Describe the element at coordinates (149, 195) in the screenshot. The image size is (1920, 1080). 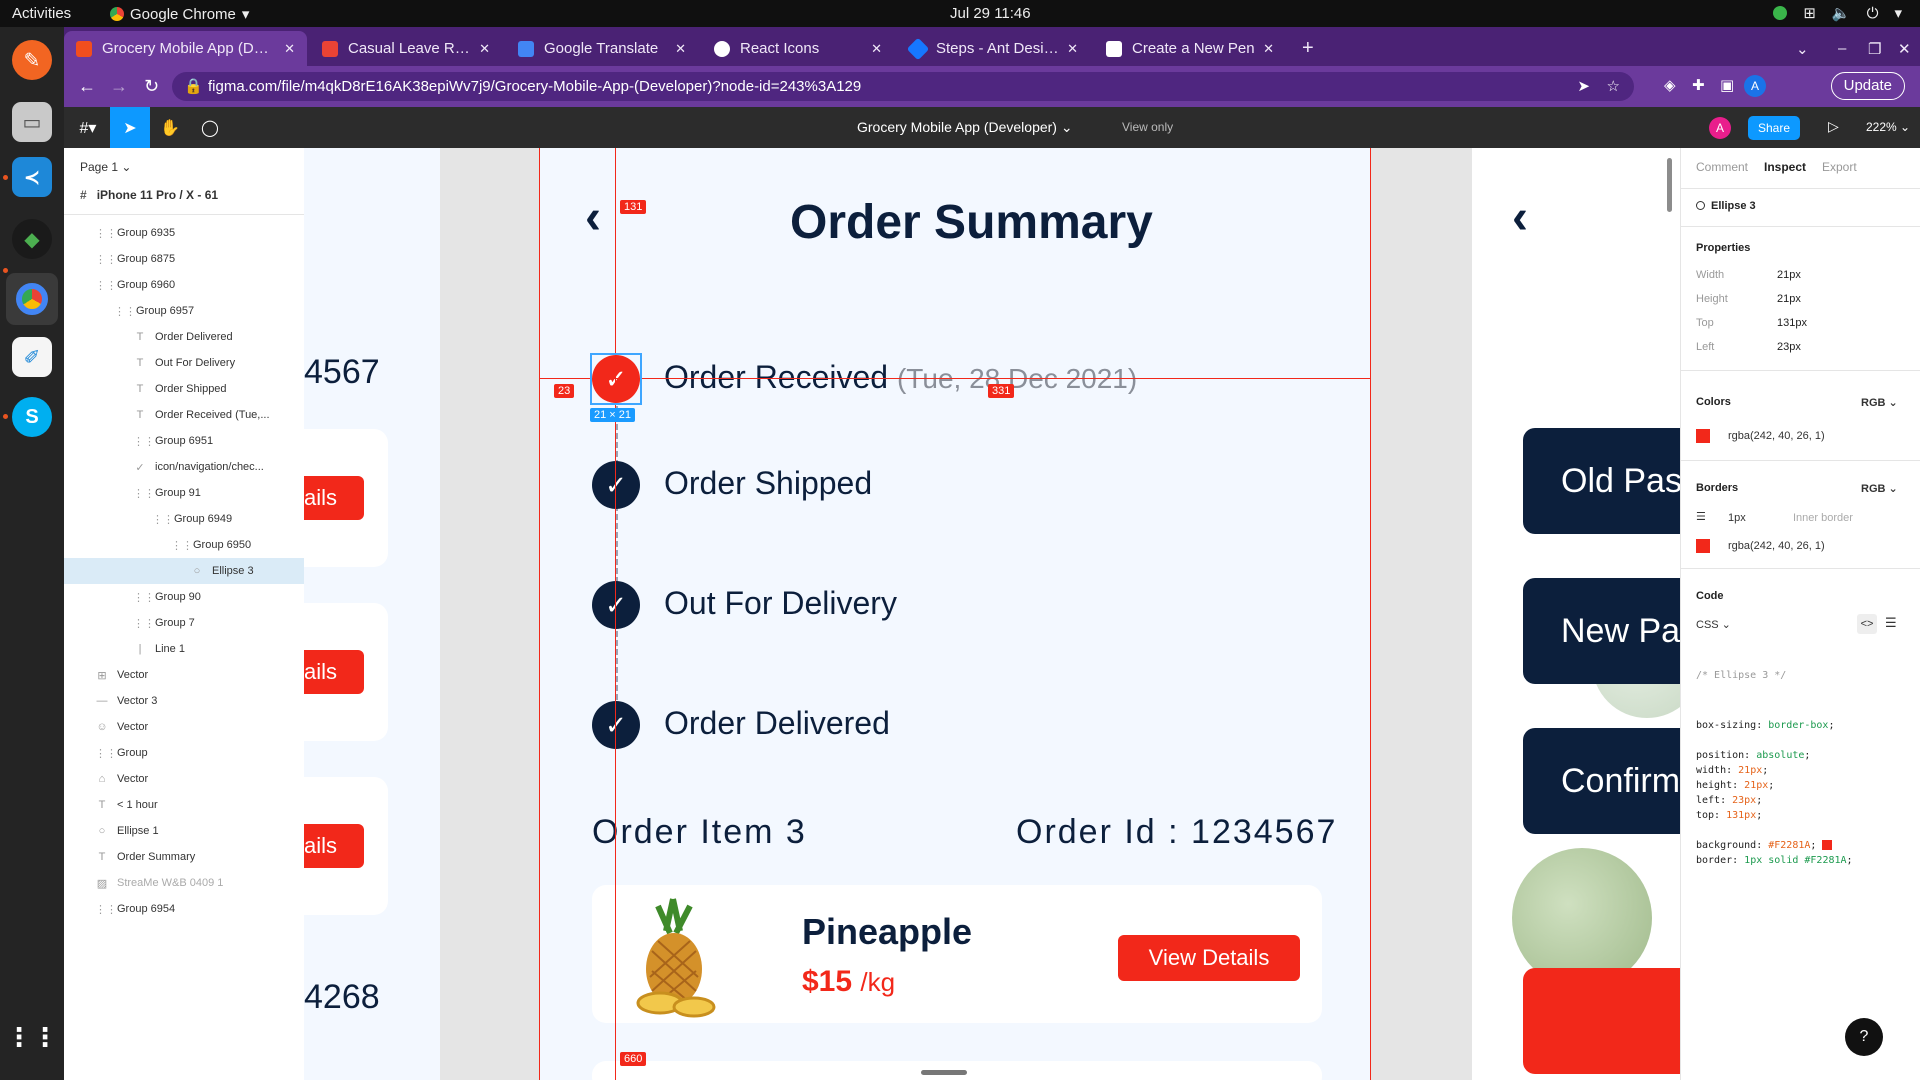
I see `frame-layer: # iPhone 11 Pro / X - 61` at that location.